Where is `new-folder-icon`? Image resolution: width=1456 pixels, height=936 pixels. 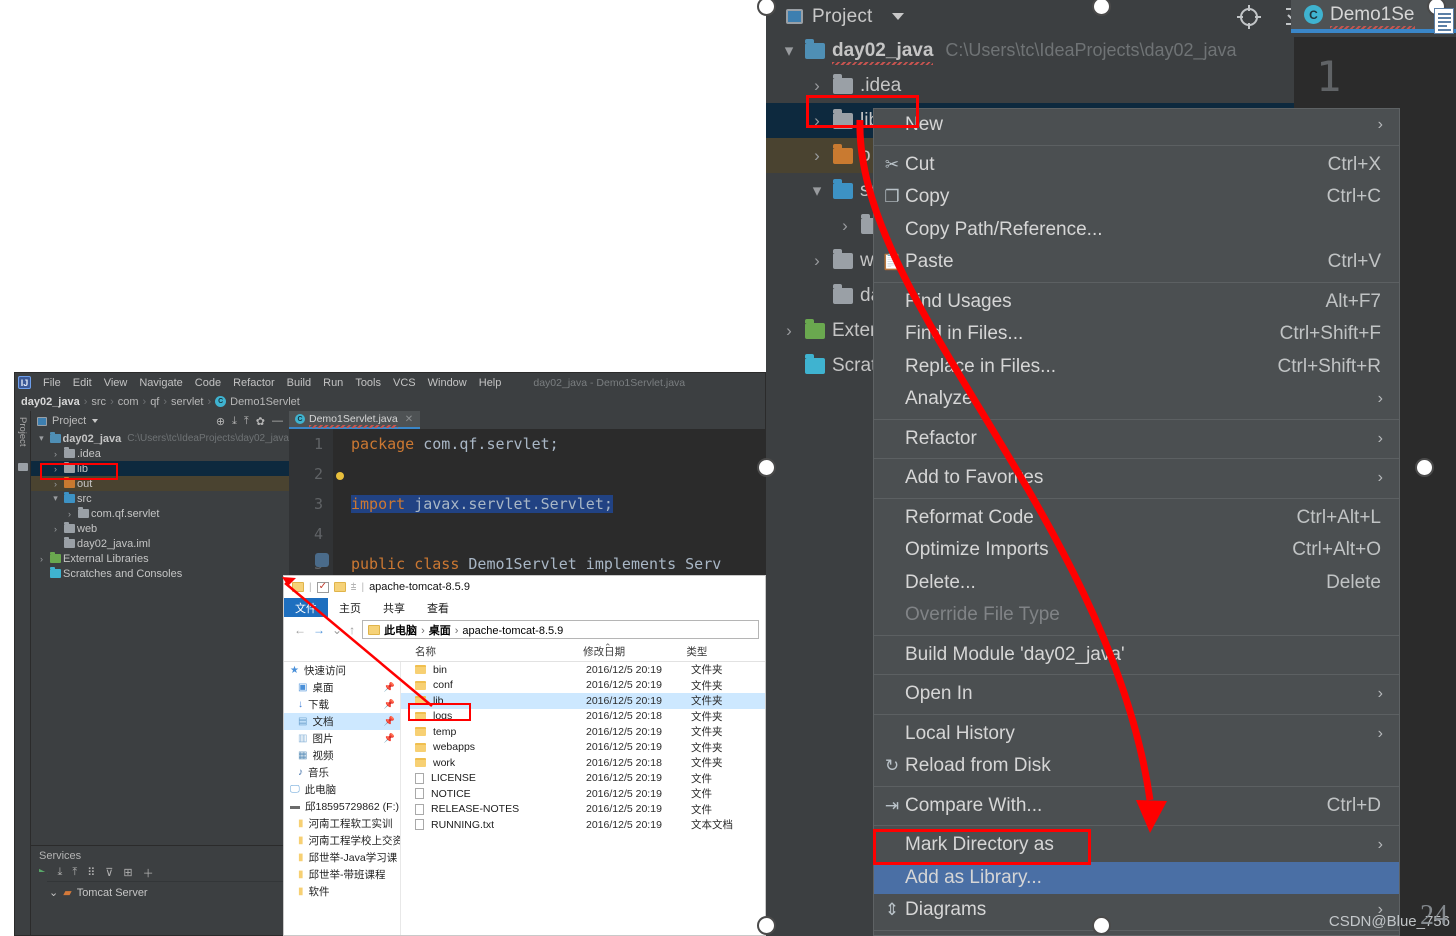
new-folder-icon is located at coordinates (339, 587).